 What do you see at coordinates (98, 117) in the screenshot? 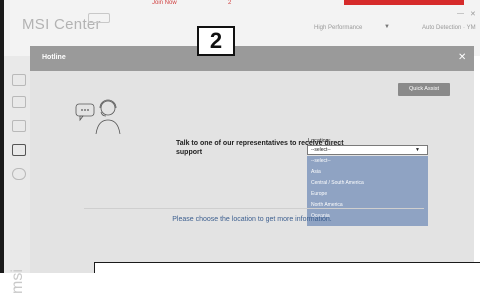
I see `support-agent-icon` at bounding box center [98, 117].